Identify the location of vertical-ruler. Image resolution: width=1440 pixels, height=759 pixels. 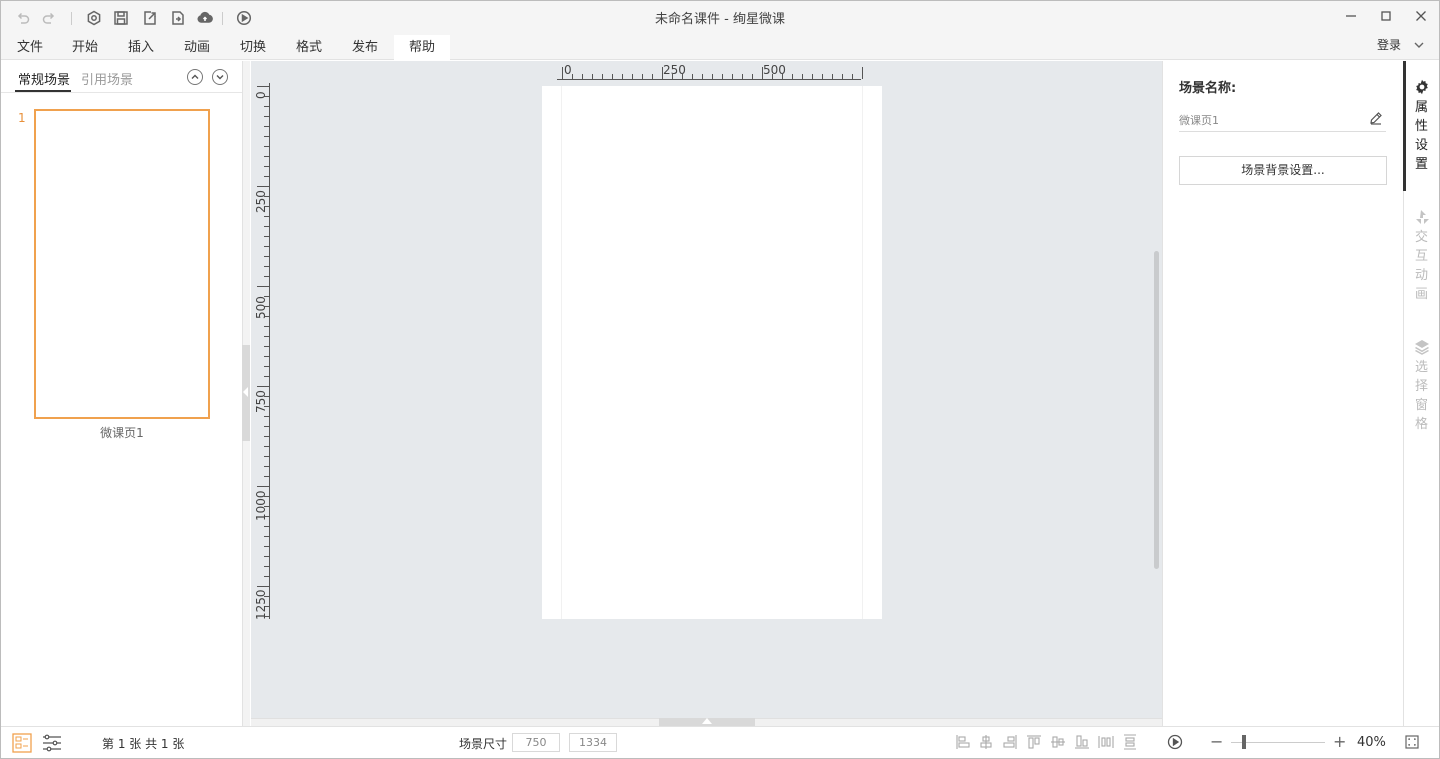
(263, 351).